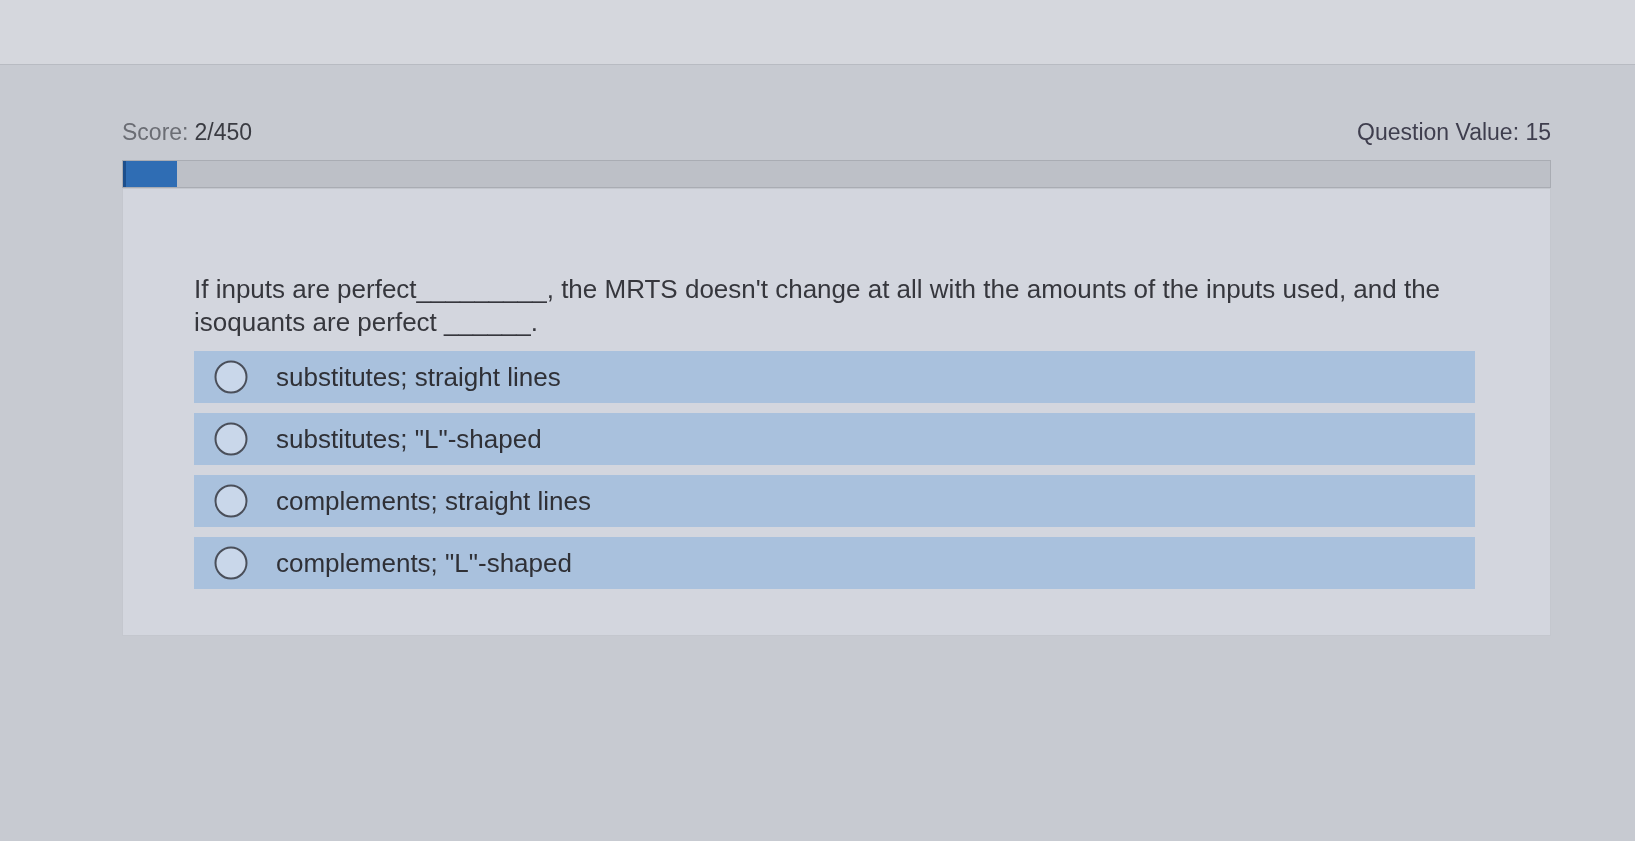 Image resolution: width=1635 pixels, height=841 pixels. I want to click on score-value: 2/450, so click(223, 132).